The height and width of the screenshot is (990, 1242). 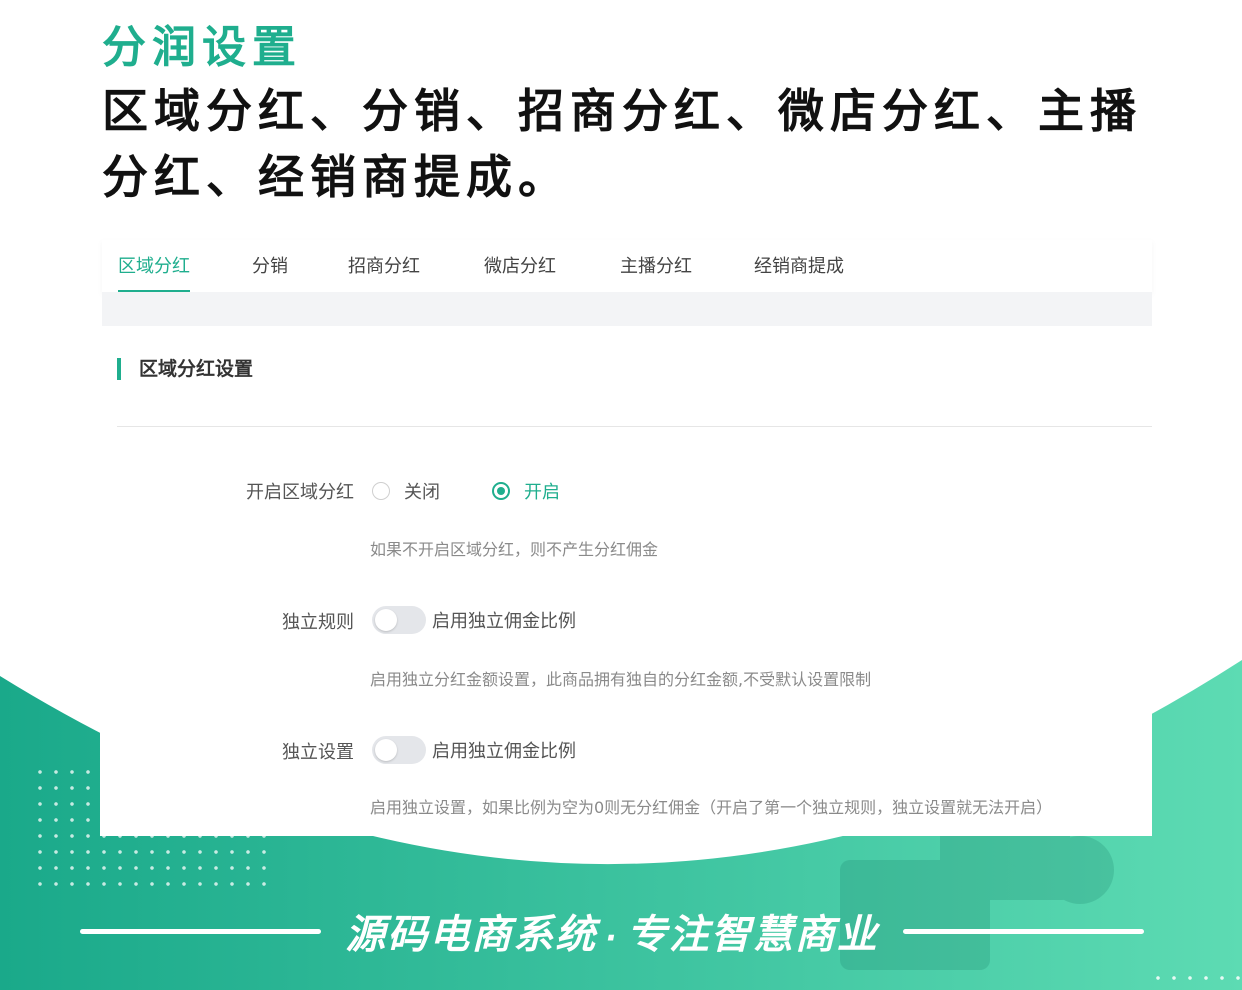 What do you see at coordinates (504, 751) in the screenshot?
I see `independent-setting-switch-text: 启用独立佣金比例` at bounding box center [504, 751].